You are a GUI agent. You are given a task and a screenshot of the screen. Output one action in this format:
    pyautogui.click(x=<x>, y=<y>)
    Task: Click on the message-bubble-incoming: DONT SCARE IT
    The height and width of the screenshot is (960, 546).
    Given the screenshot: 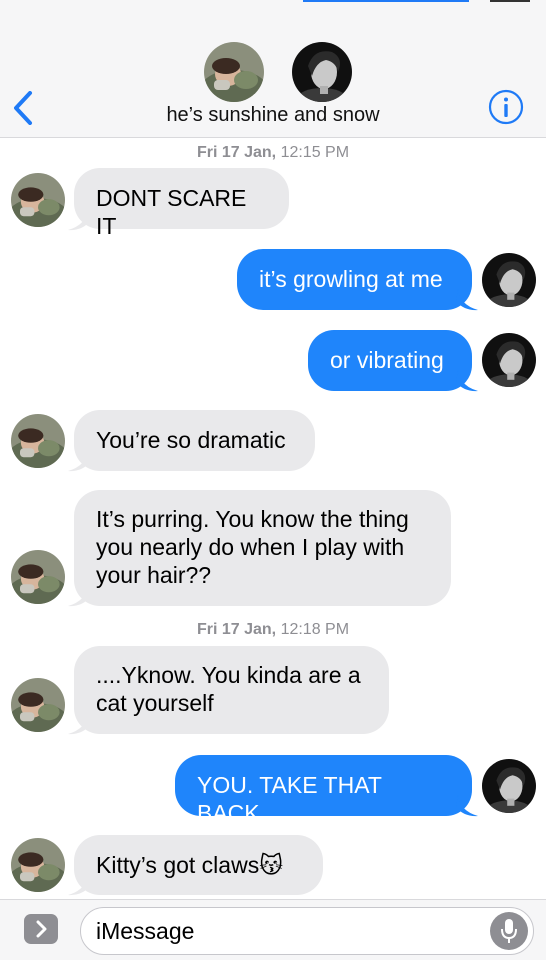 What is the action you would take?
    pyautogui.click(x=181, y=203)
    